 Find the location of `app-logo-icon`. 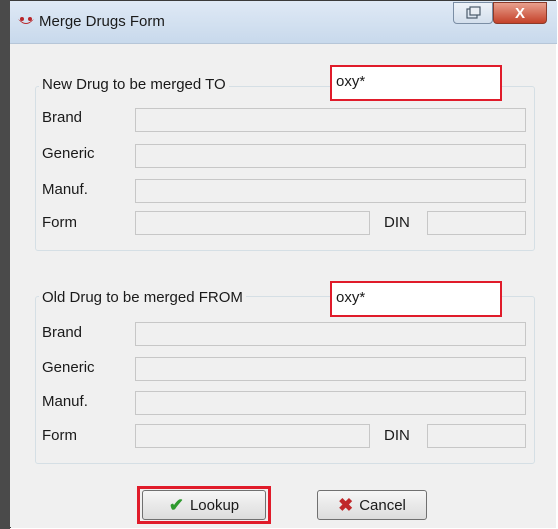

app-logo-icon is located at coordinates (26, 20).